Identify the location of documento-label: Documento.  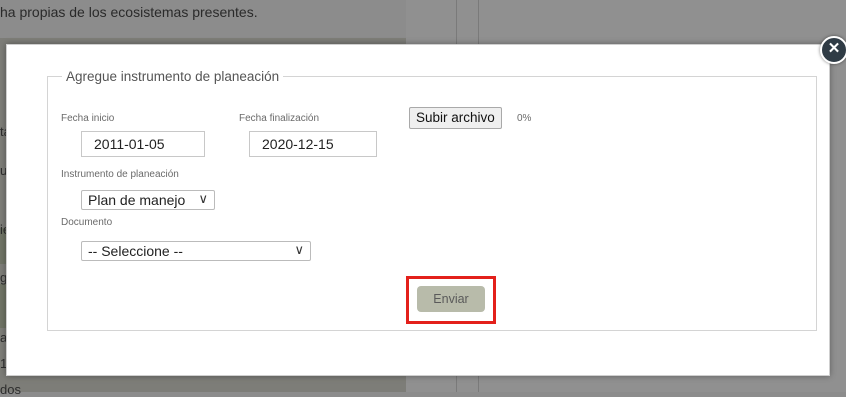
(87, 222).